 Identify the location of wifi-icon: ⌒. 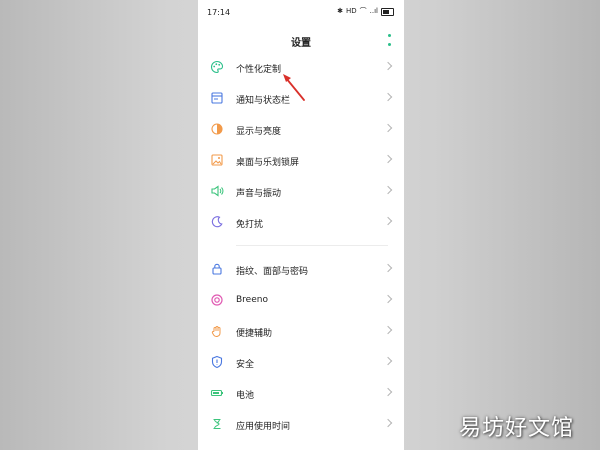
(363, 11).